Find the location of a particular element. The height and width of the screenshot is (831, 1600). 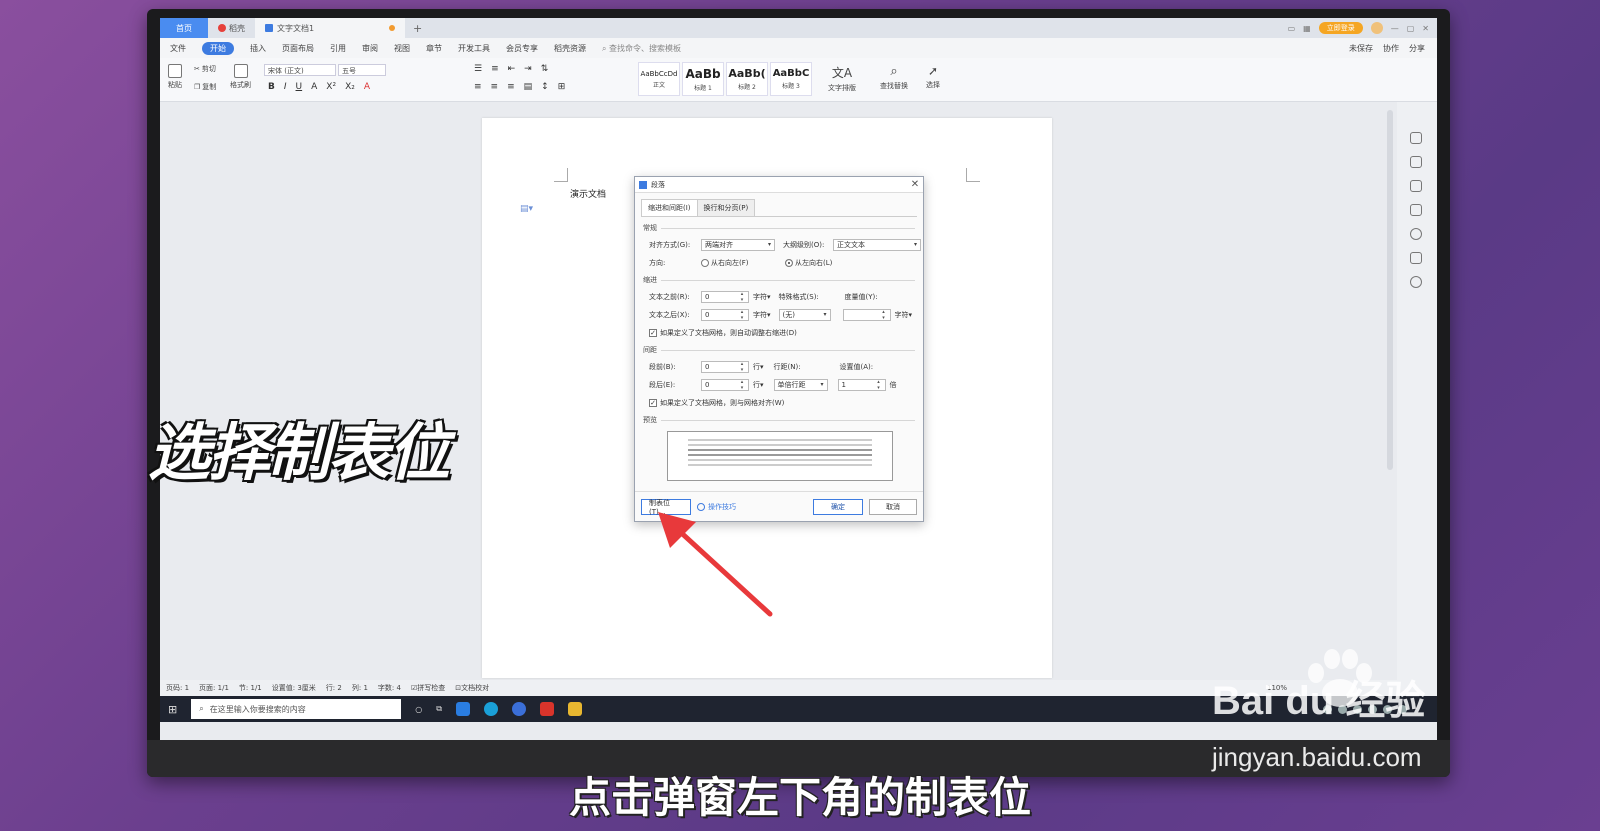

cortana-icon: ○ is located at coordinates (418, 709).